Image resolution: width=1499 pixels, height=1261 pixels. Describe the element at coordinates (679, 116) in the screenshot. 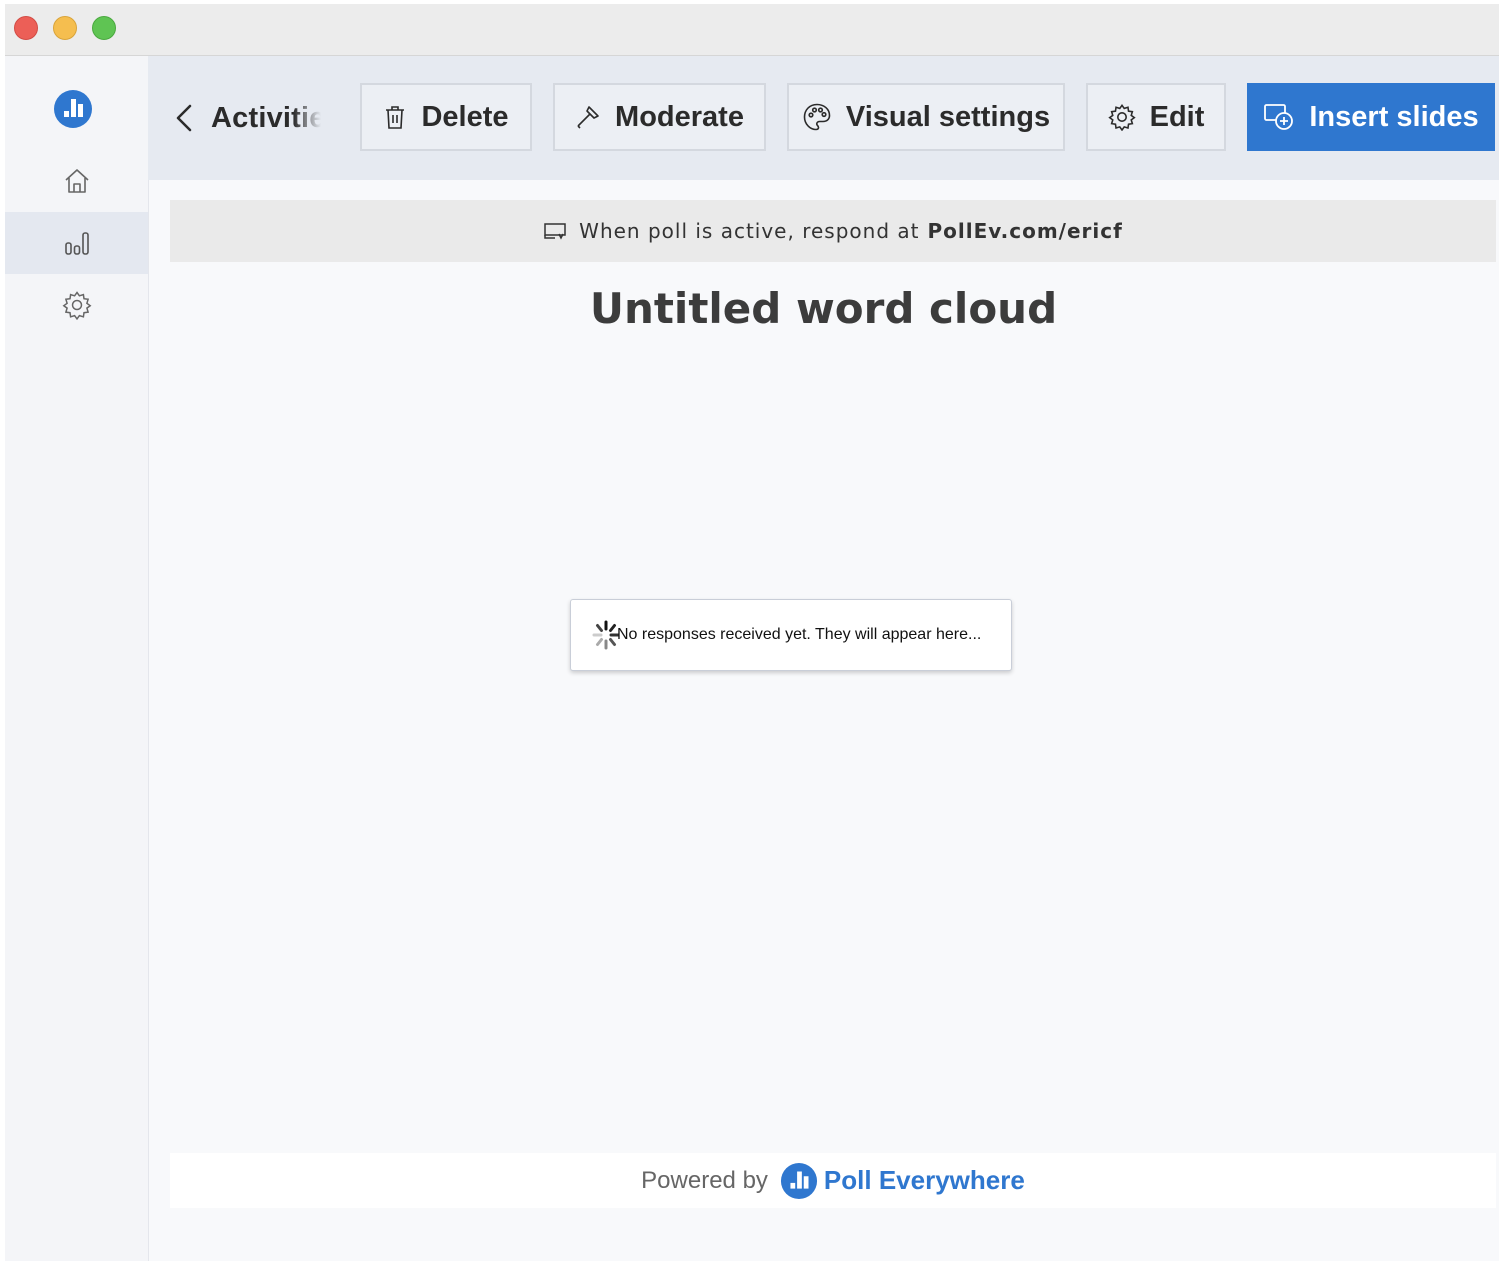

I see `moderate-button-label: Moderate` at that location.